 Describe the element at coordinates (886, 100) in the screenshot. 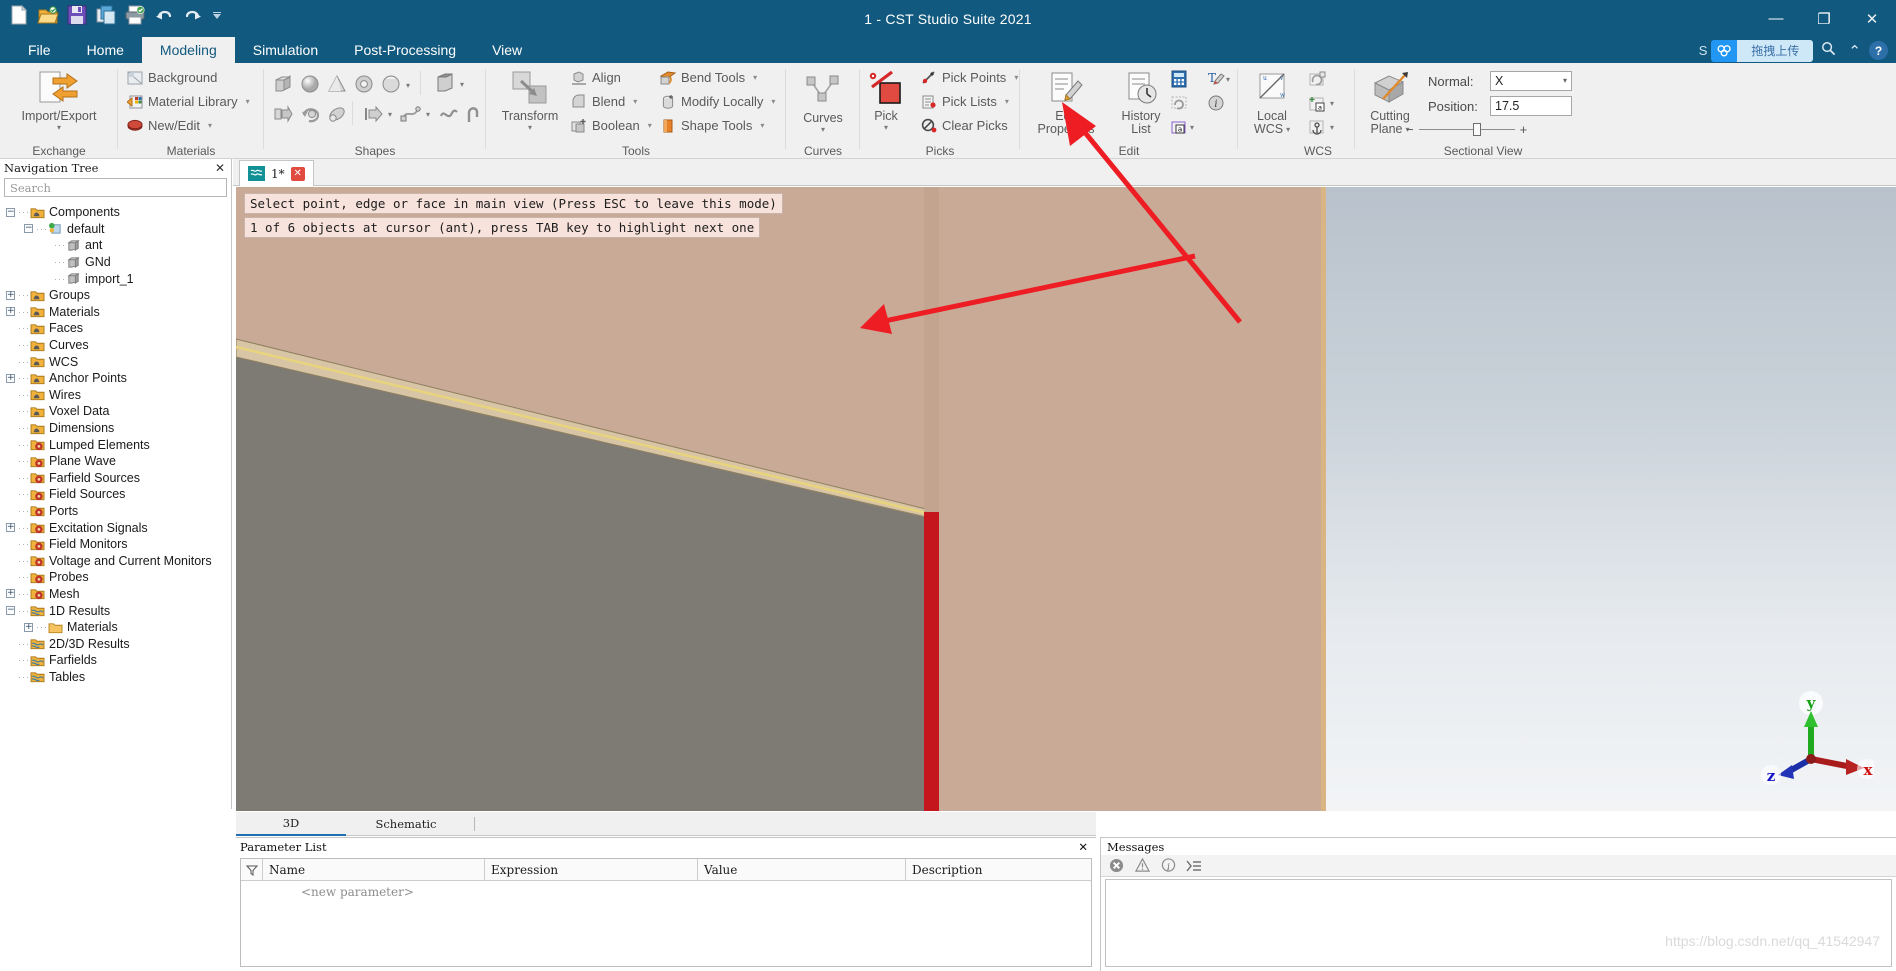

I see `pick-button: Pick ▾` at that location.